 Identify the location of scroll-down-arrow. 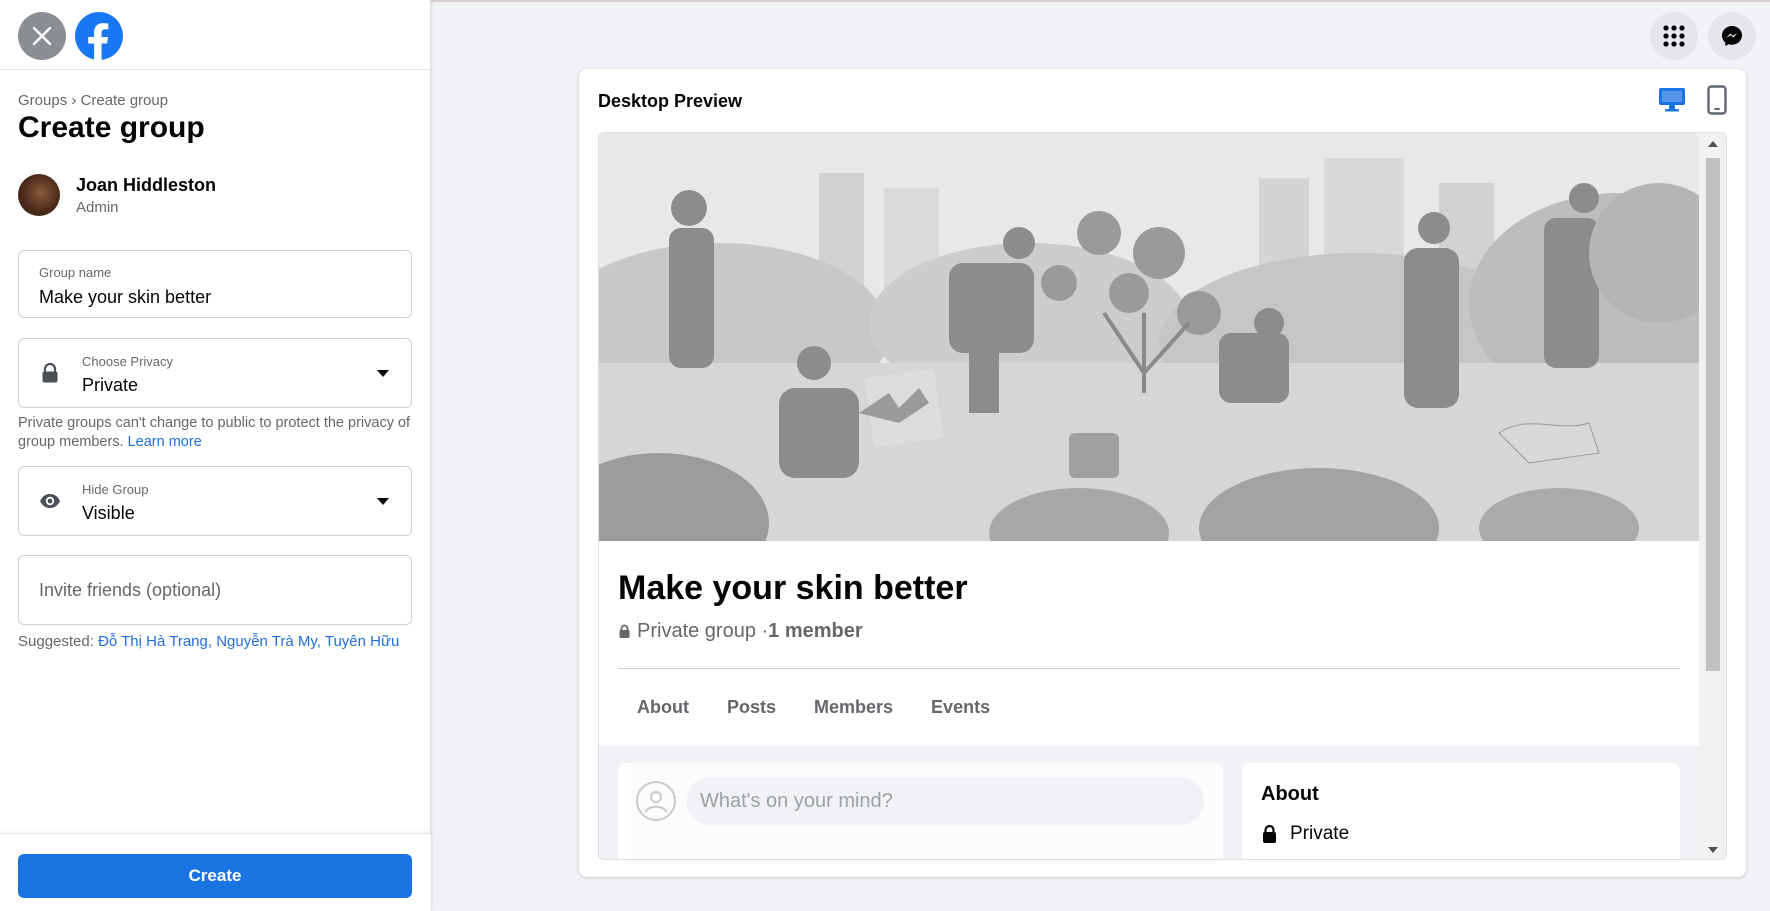
(1713, 850).